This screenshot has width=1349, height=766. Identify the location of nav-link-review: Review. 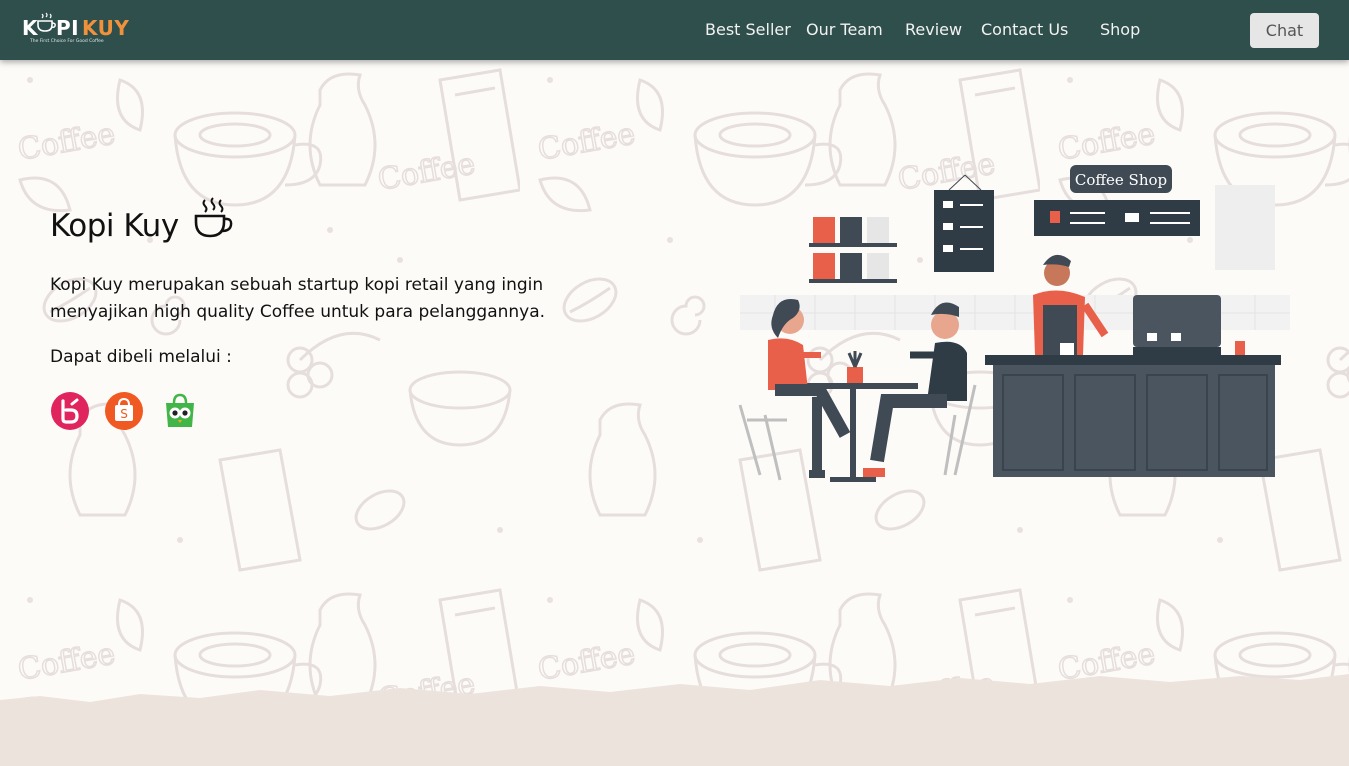
(933, 30).